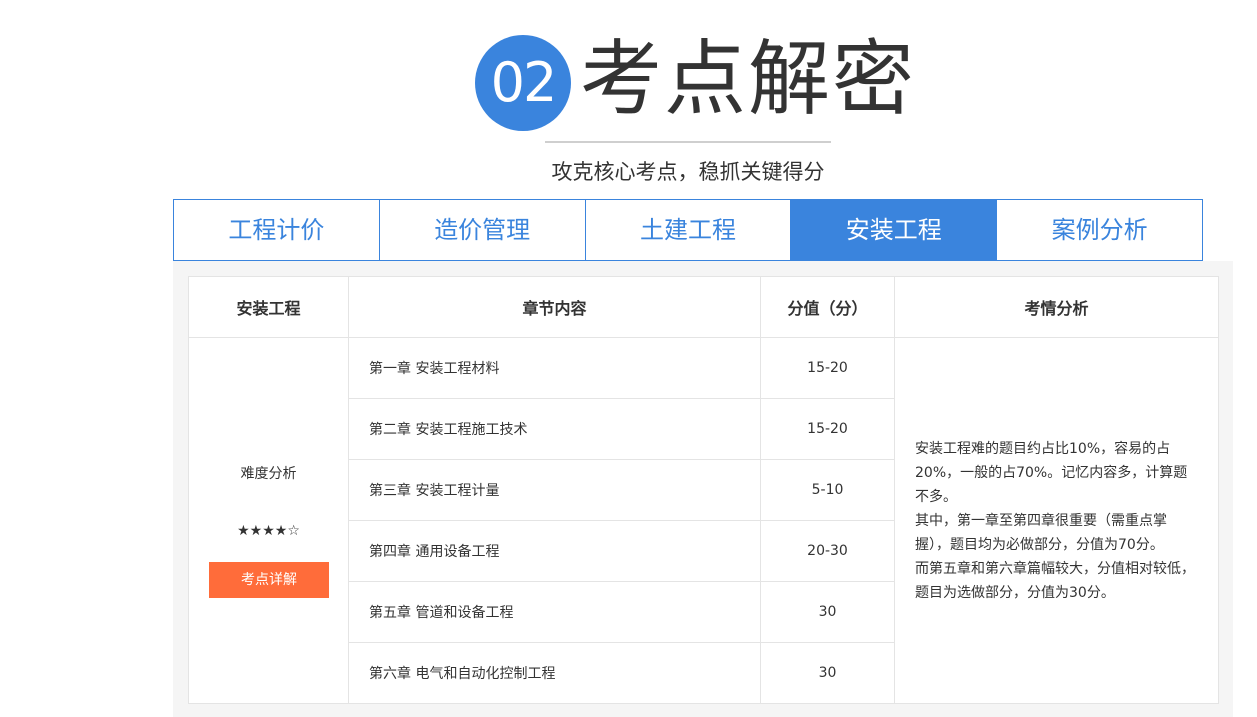 The height and width of the screenshot is (717, 1257). What do you see at coordinates (1055, 580) in the screenshot?
I see `analysis-paragraph: 而第五章和第六章篇幅较大，分值相对较低，题目为选做部分，分值为30分。` at bounding box center [1055, 580].